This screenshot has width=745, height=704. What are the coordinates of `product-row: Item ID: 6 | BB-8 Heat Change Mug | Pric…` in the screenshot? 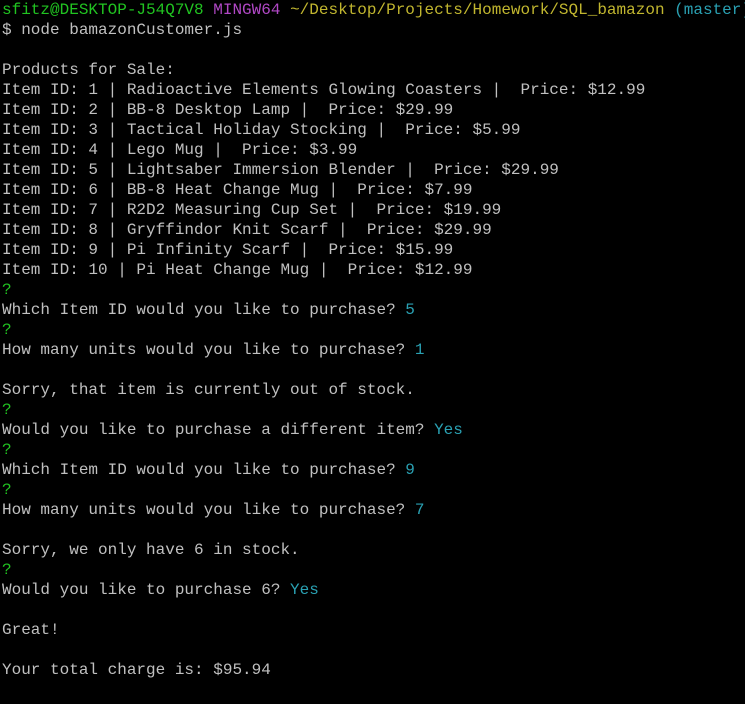 It's located at (237, 190).